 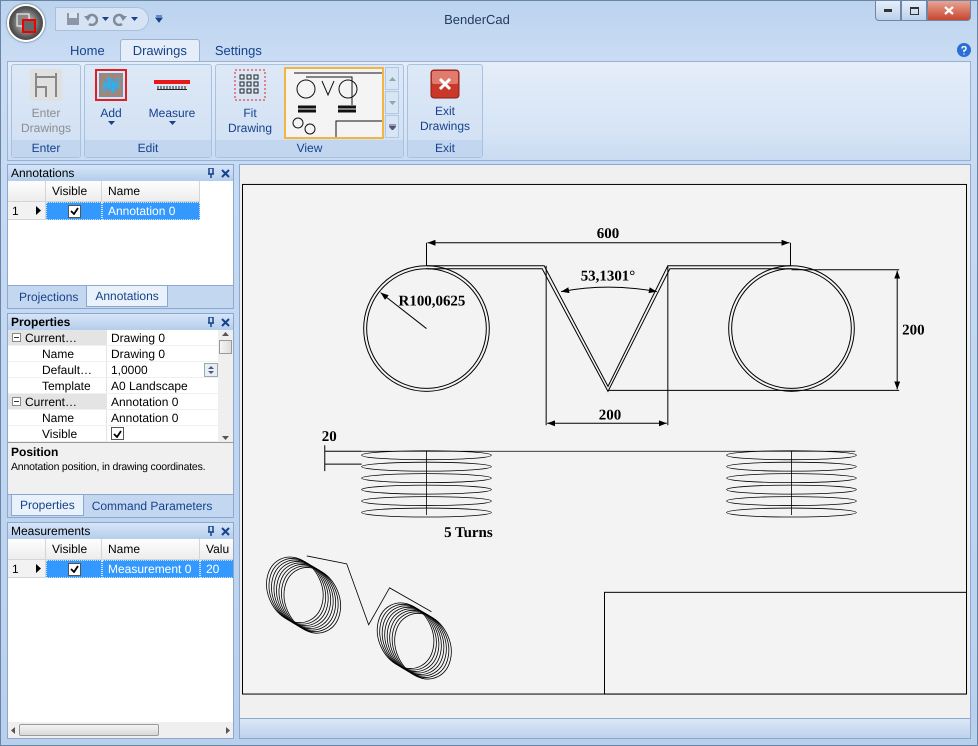 I want to click on ribbon-tab: Settings, so click(x=238, y=50).